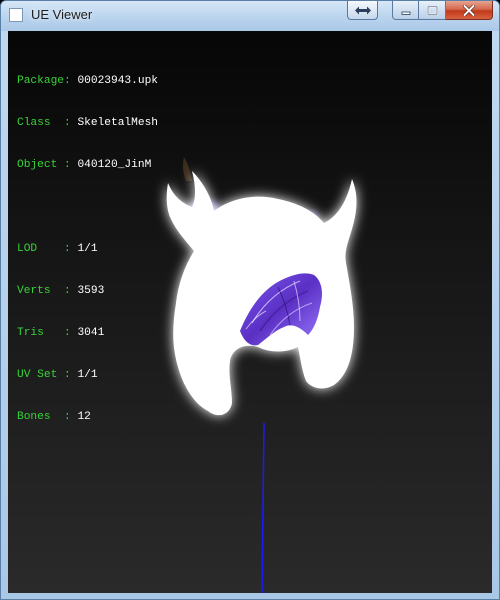  Describe the element at coordinates (118, 81) in the screenshot. I see `info-value: 00023943.upk` at that location.